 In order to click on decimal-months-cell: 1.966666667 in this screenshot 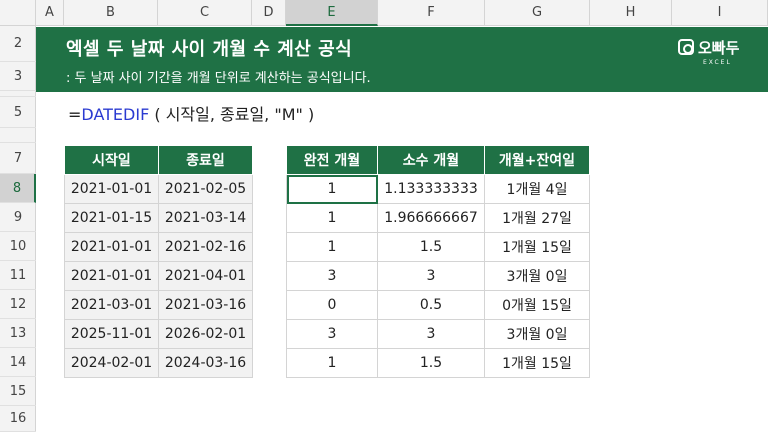, I will do `click(431, 218)`.